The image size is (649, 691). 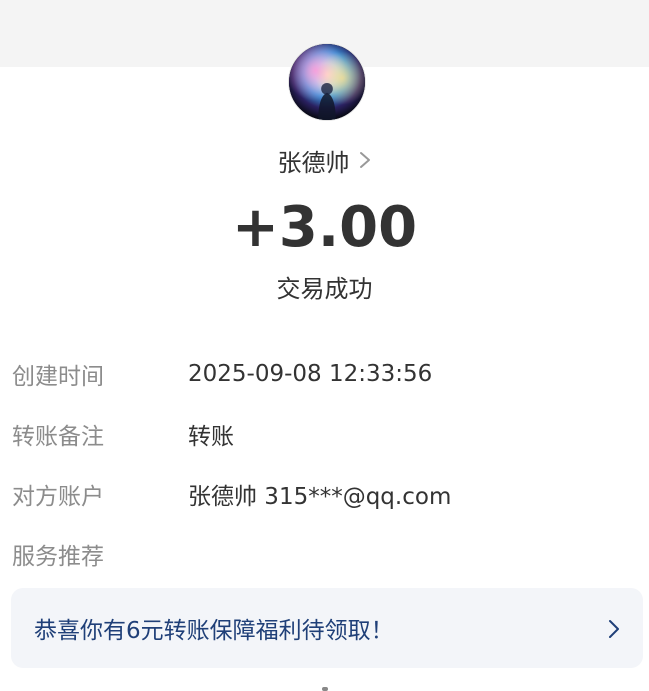 What do you see at coordinates (58, 437) in the screenshot?
I see `detail-label: 转账备注` at bounding box center [58, 437].